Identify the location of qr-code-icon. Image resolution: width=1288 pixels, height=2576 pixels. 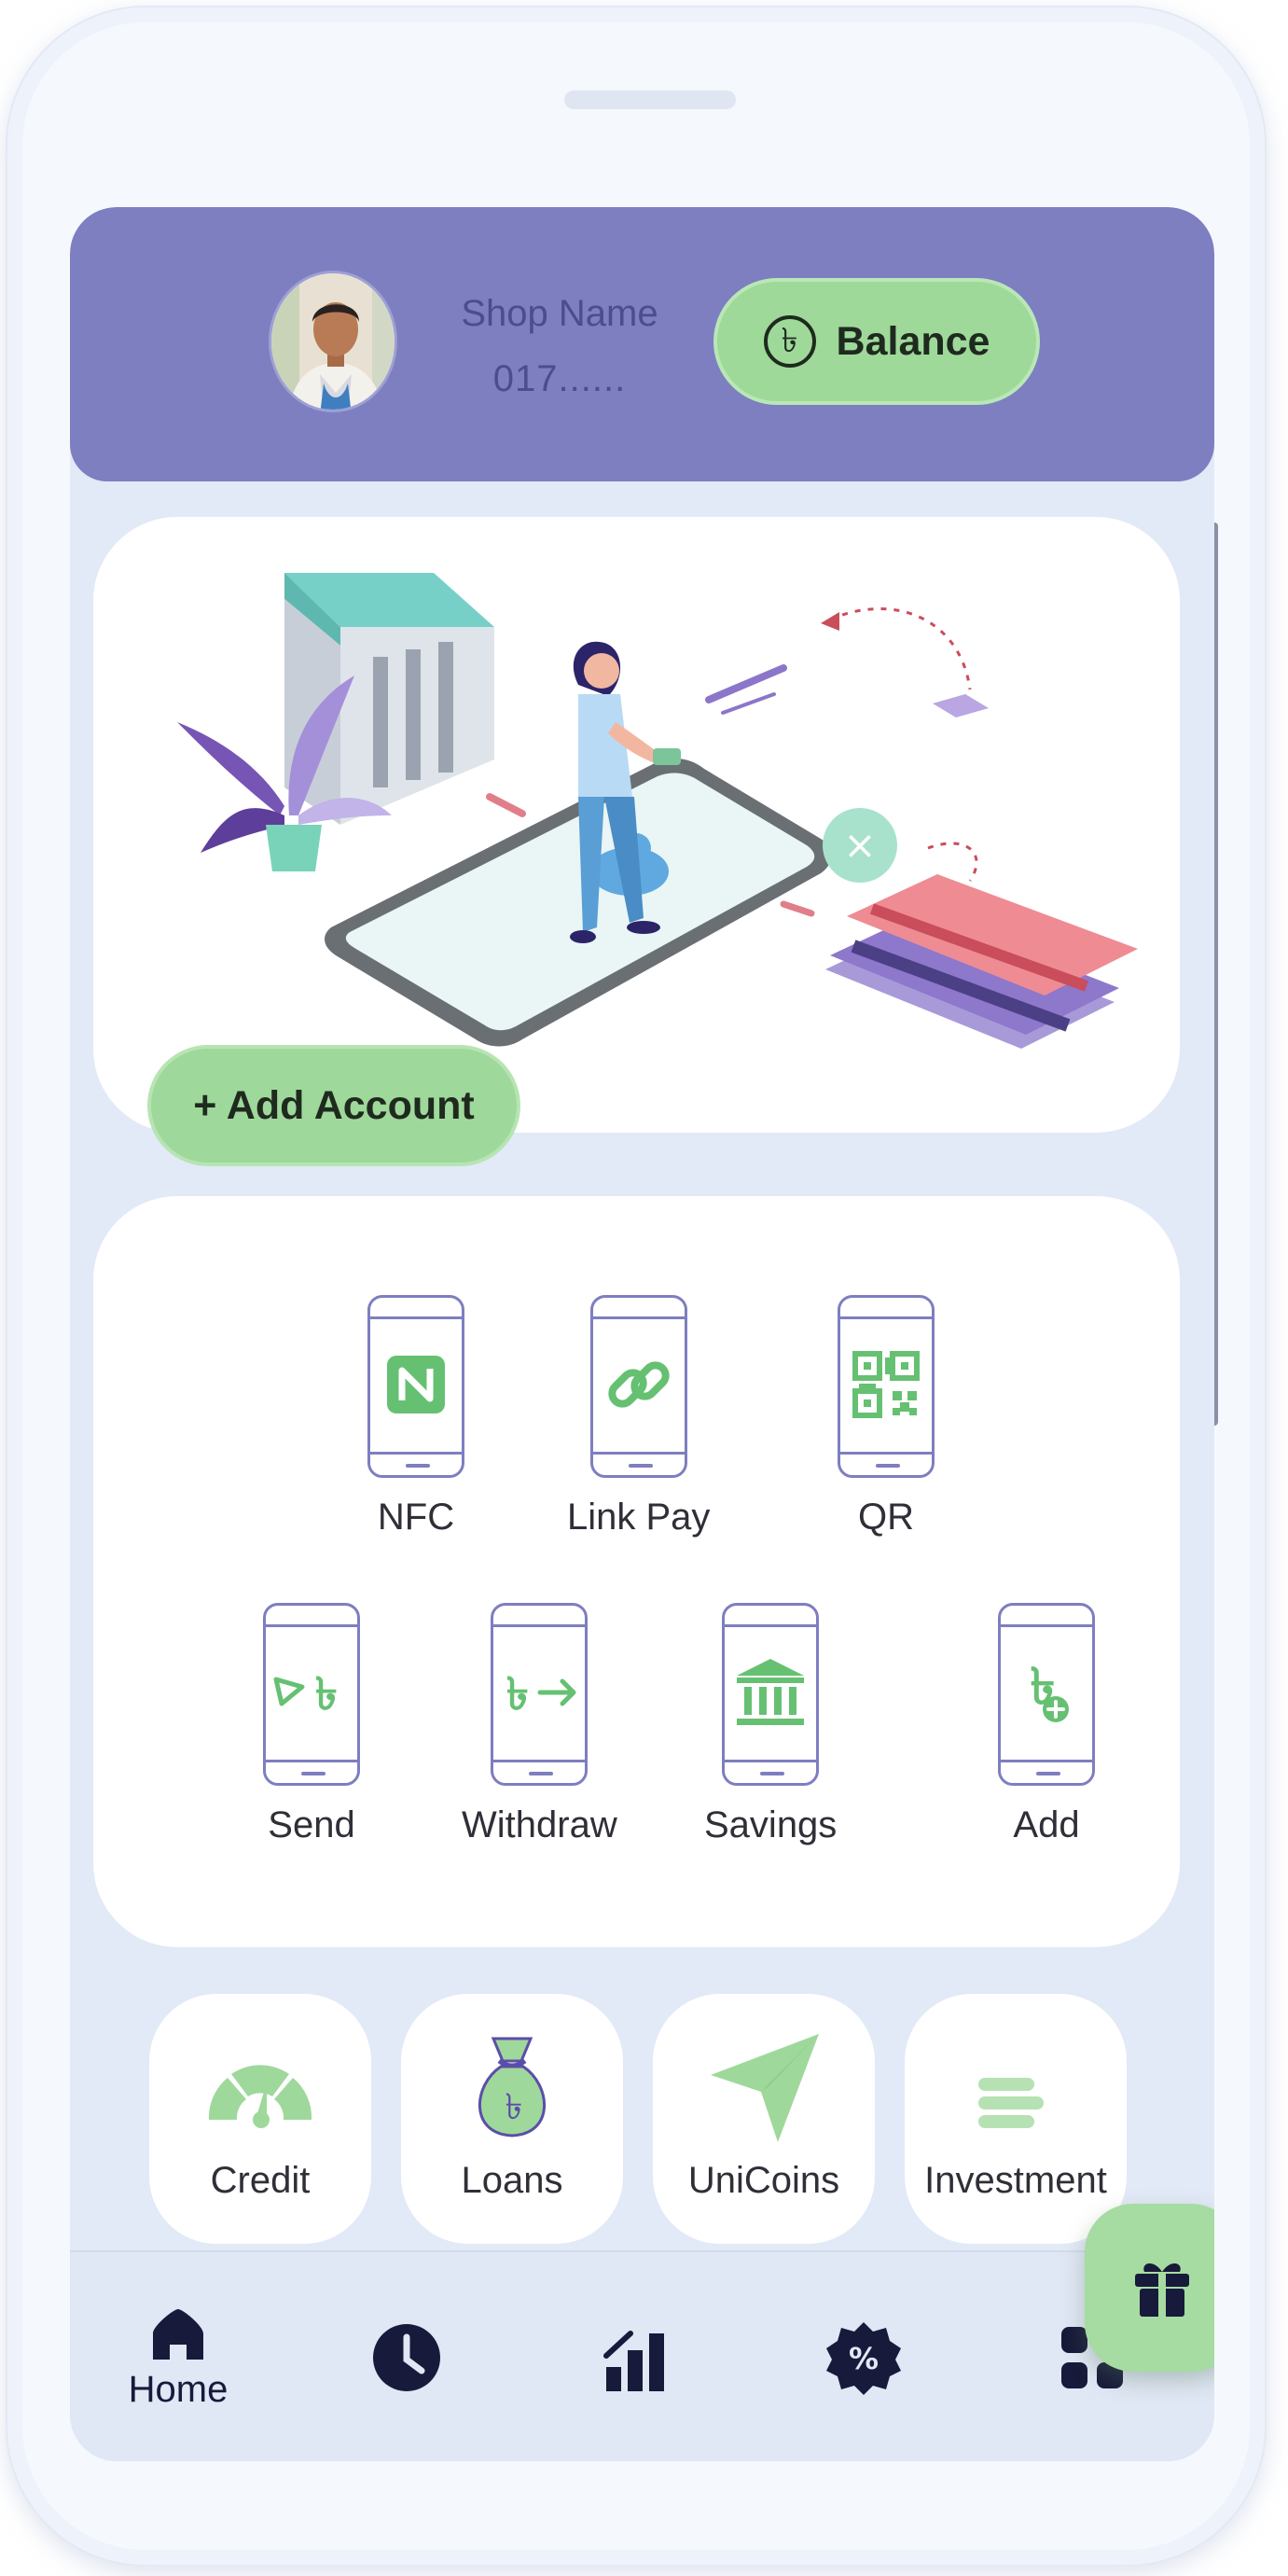
(886, 1384).